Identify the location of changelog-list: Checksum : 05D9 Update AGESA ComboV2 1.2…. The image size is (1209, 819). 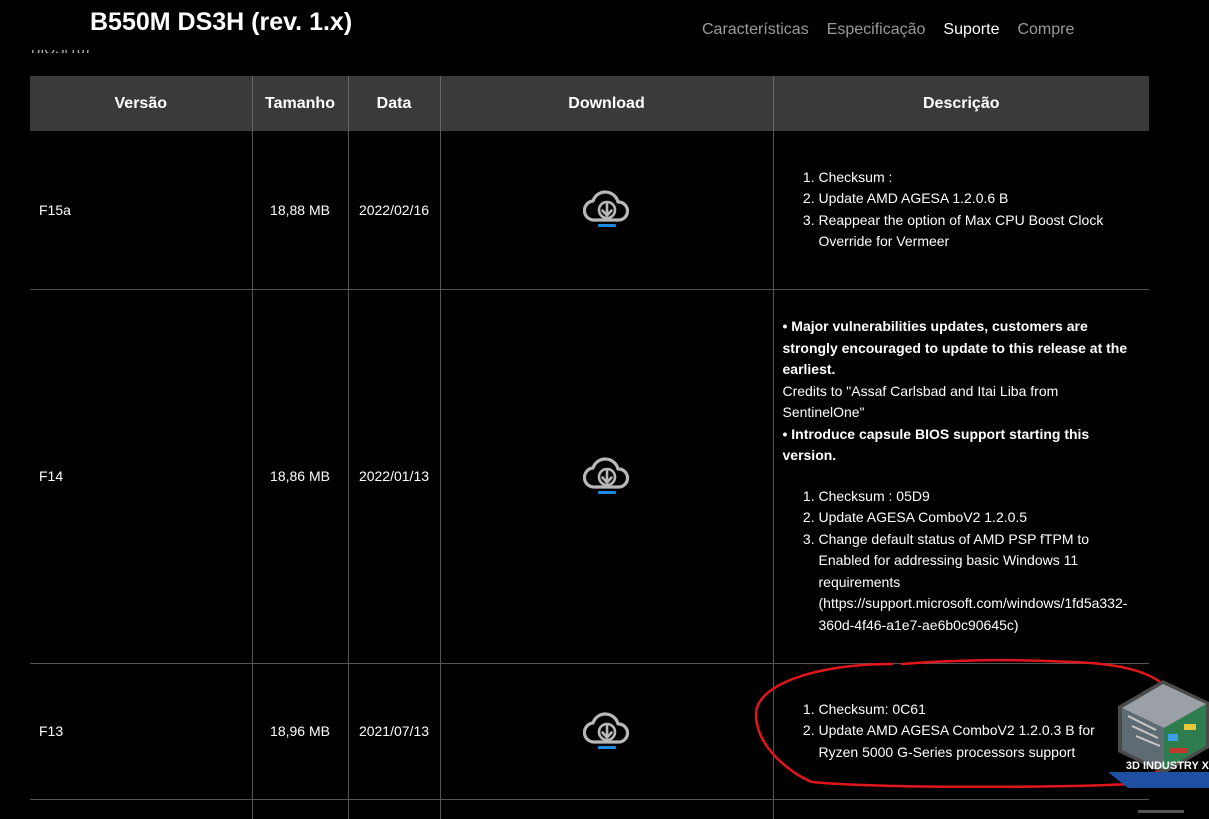
(962, 561).